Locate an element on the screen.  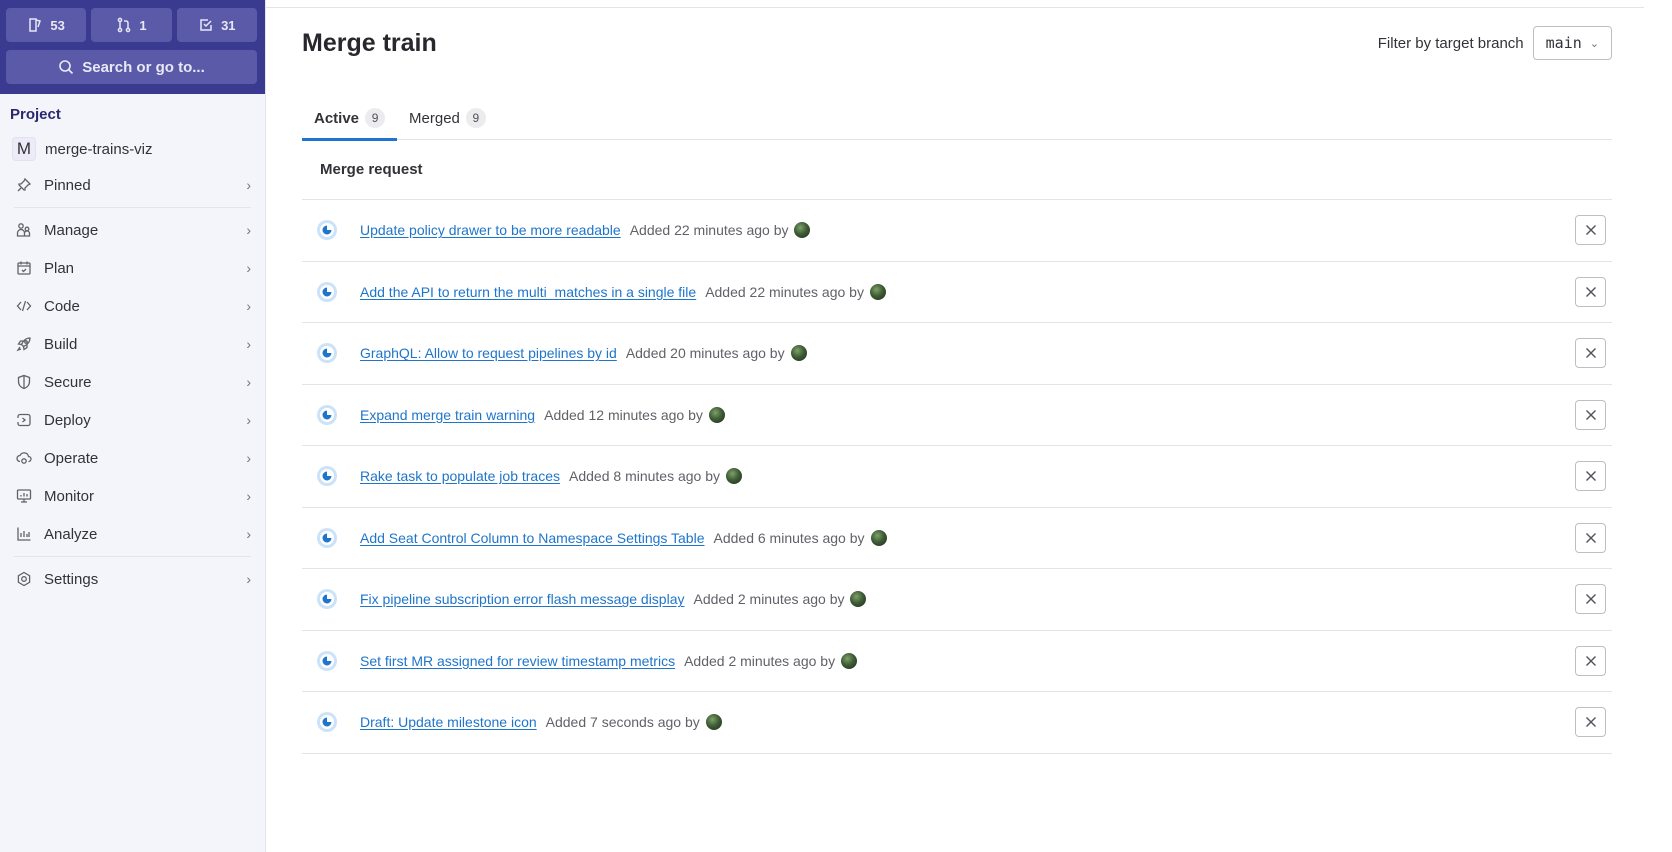
chart-icon is located at coordinates (24, 534).